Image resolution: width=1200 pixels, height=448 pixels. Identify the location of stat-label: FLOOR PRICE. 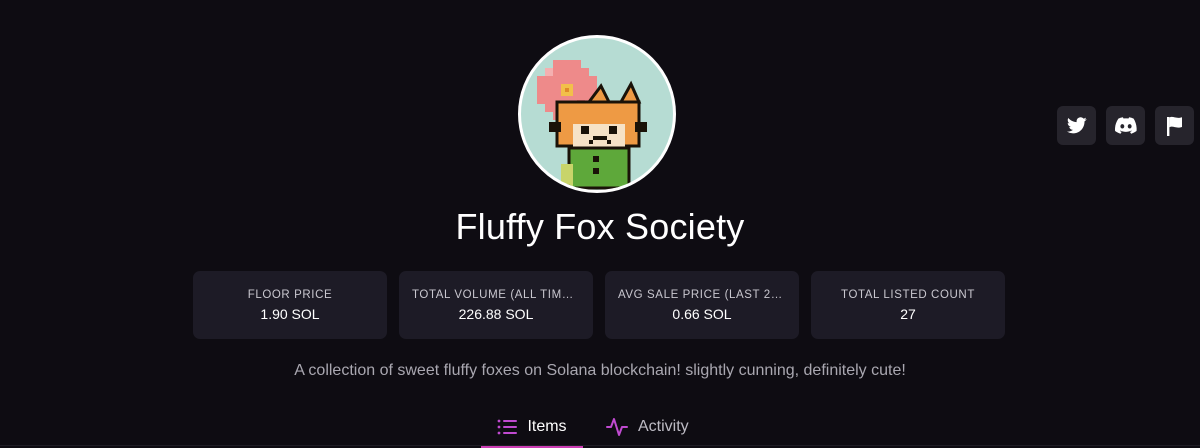
(290, 294).